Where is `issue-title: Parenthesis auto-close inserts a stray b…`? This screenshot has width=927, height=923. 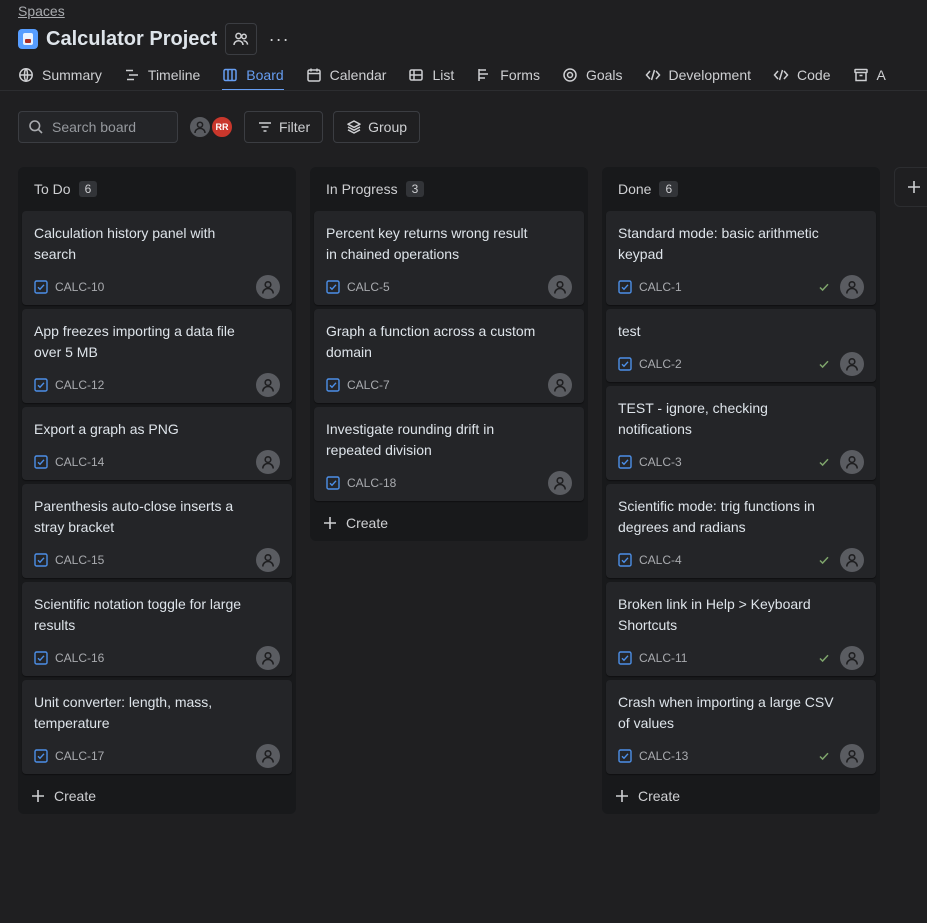
issue-title: Parenthesis auto-close inserts a stray b… is located at coordinates (134, 516).